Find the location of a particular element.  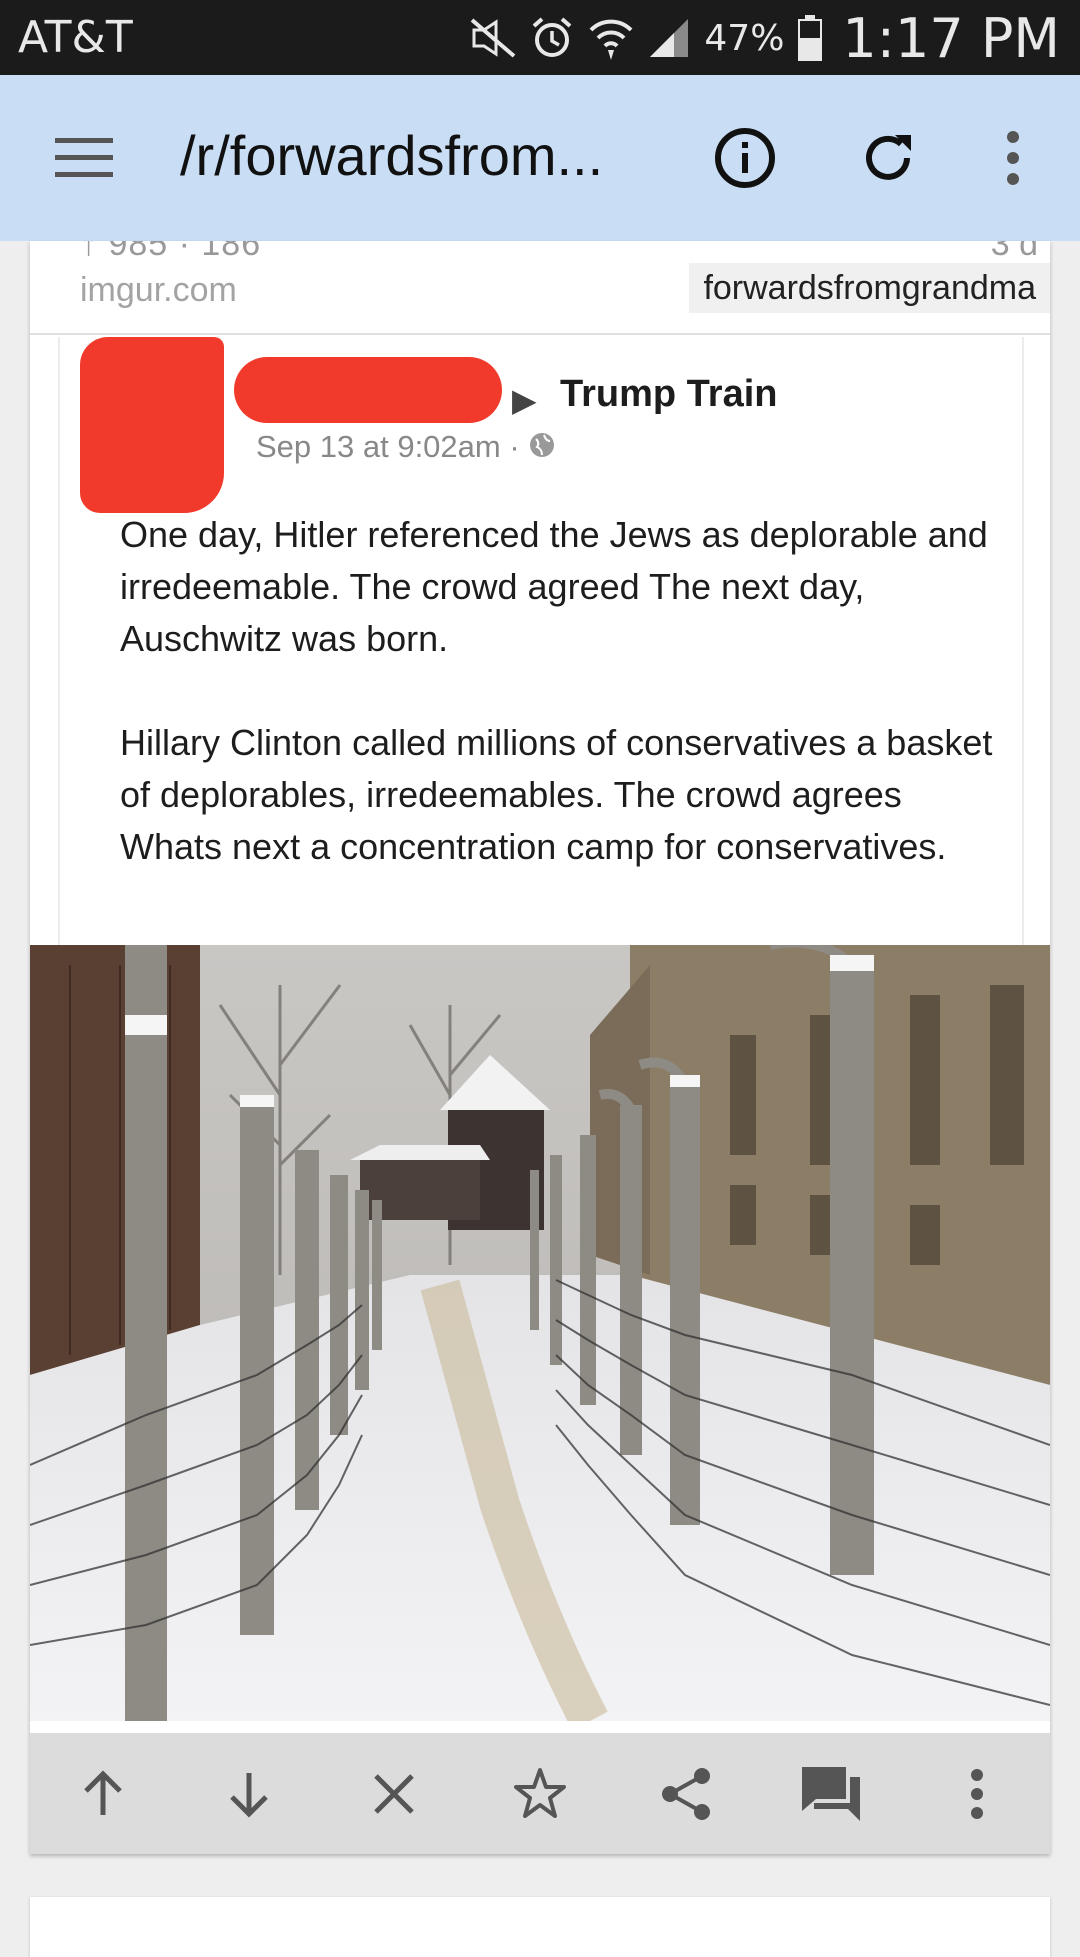

refresh-icon is located at coordinates (888, 158).